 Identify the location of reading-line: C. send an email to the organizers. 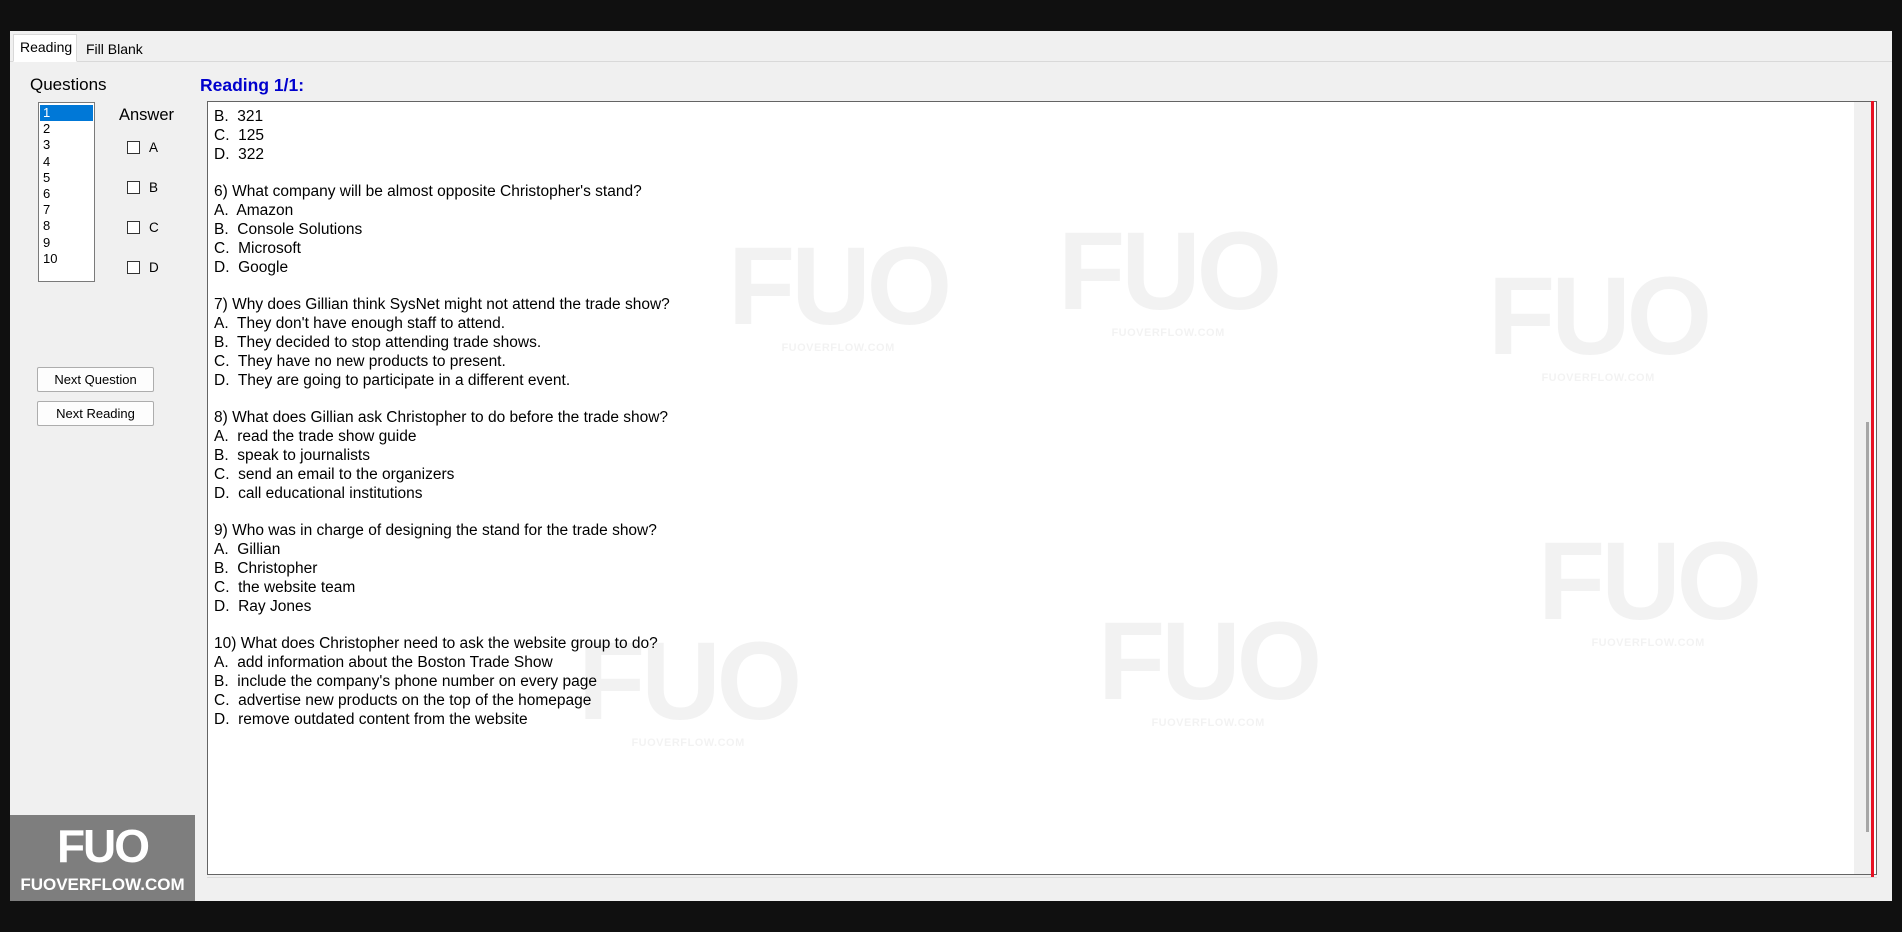
(334, 474).